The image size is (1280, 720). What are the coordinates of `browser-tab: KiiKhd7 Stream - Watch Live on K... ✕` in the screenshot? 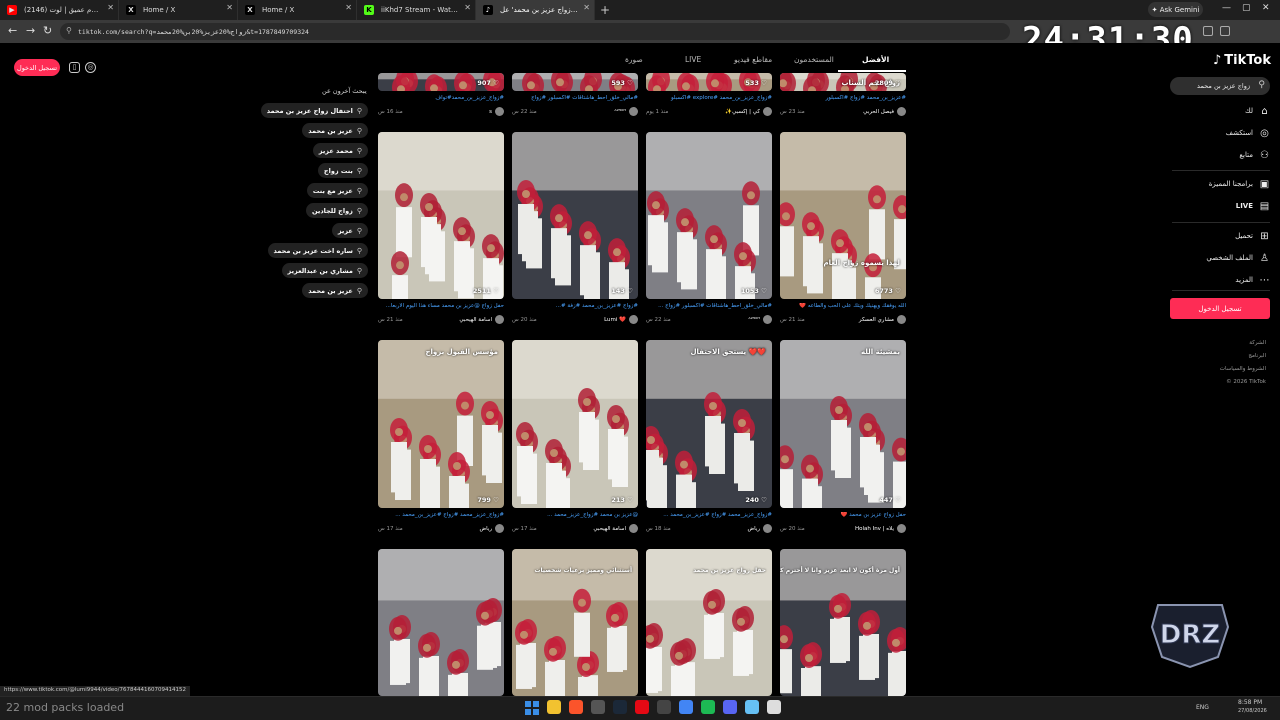 It's located at (416, 10).